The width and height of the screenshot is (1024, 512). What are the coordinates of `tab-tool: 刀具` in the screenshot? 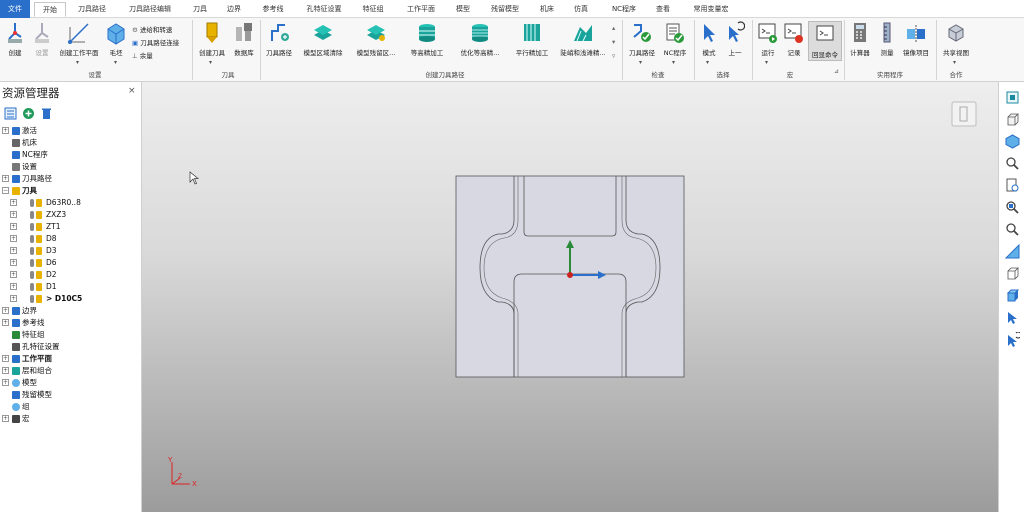 It's located at (200, 9).